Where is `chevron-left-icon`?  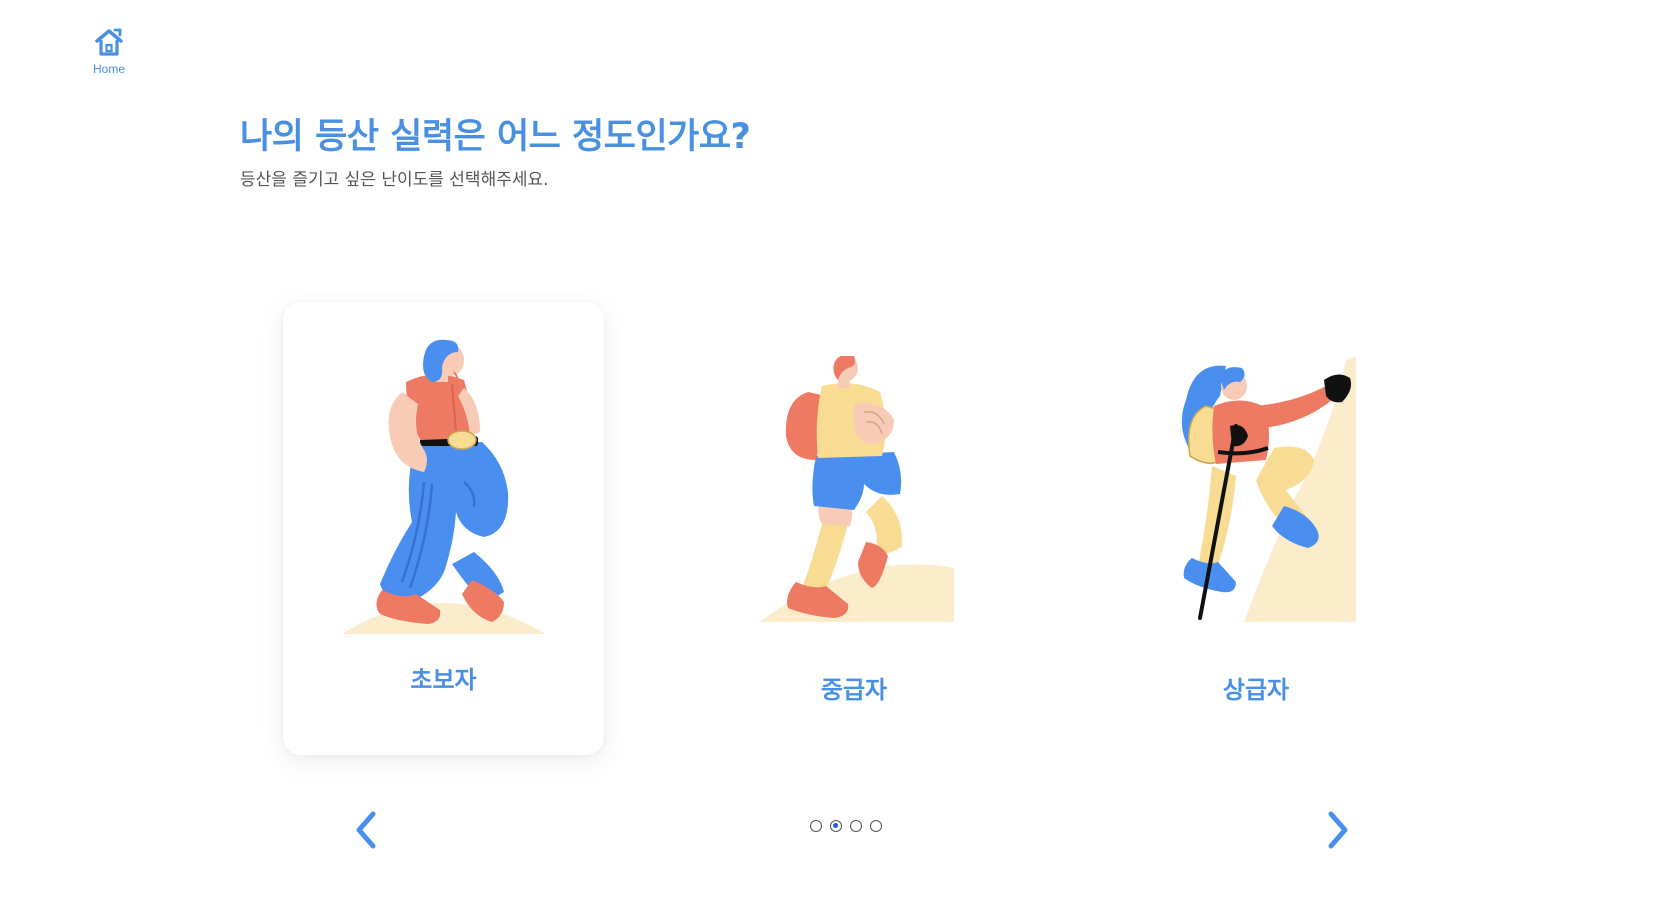
chevron-left-icon is located at coordinates (366, 830).